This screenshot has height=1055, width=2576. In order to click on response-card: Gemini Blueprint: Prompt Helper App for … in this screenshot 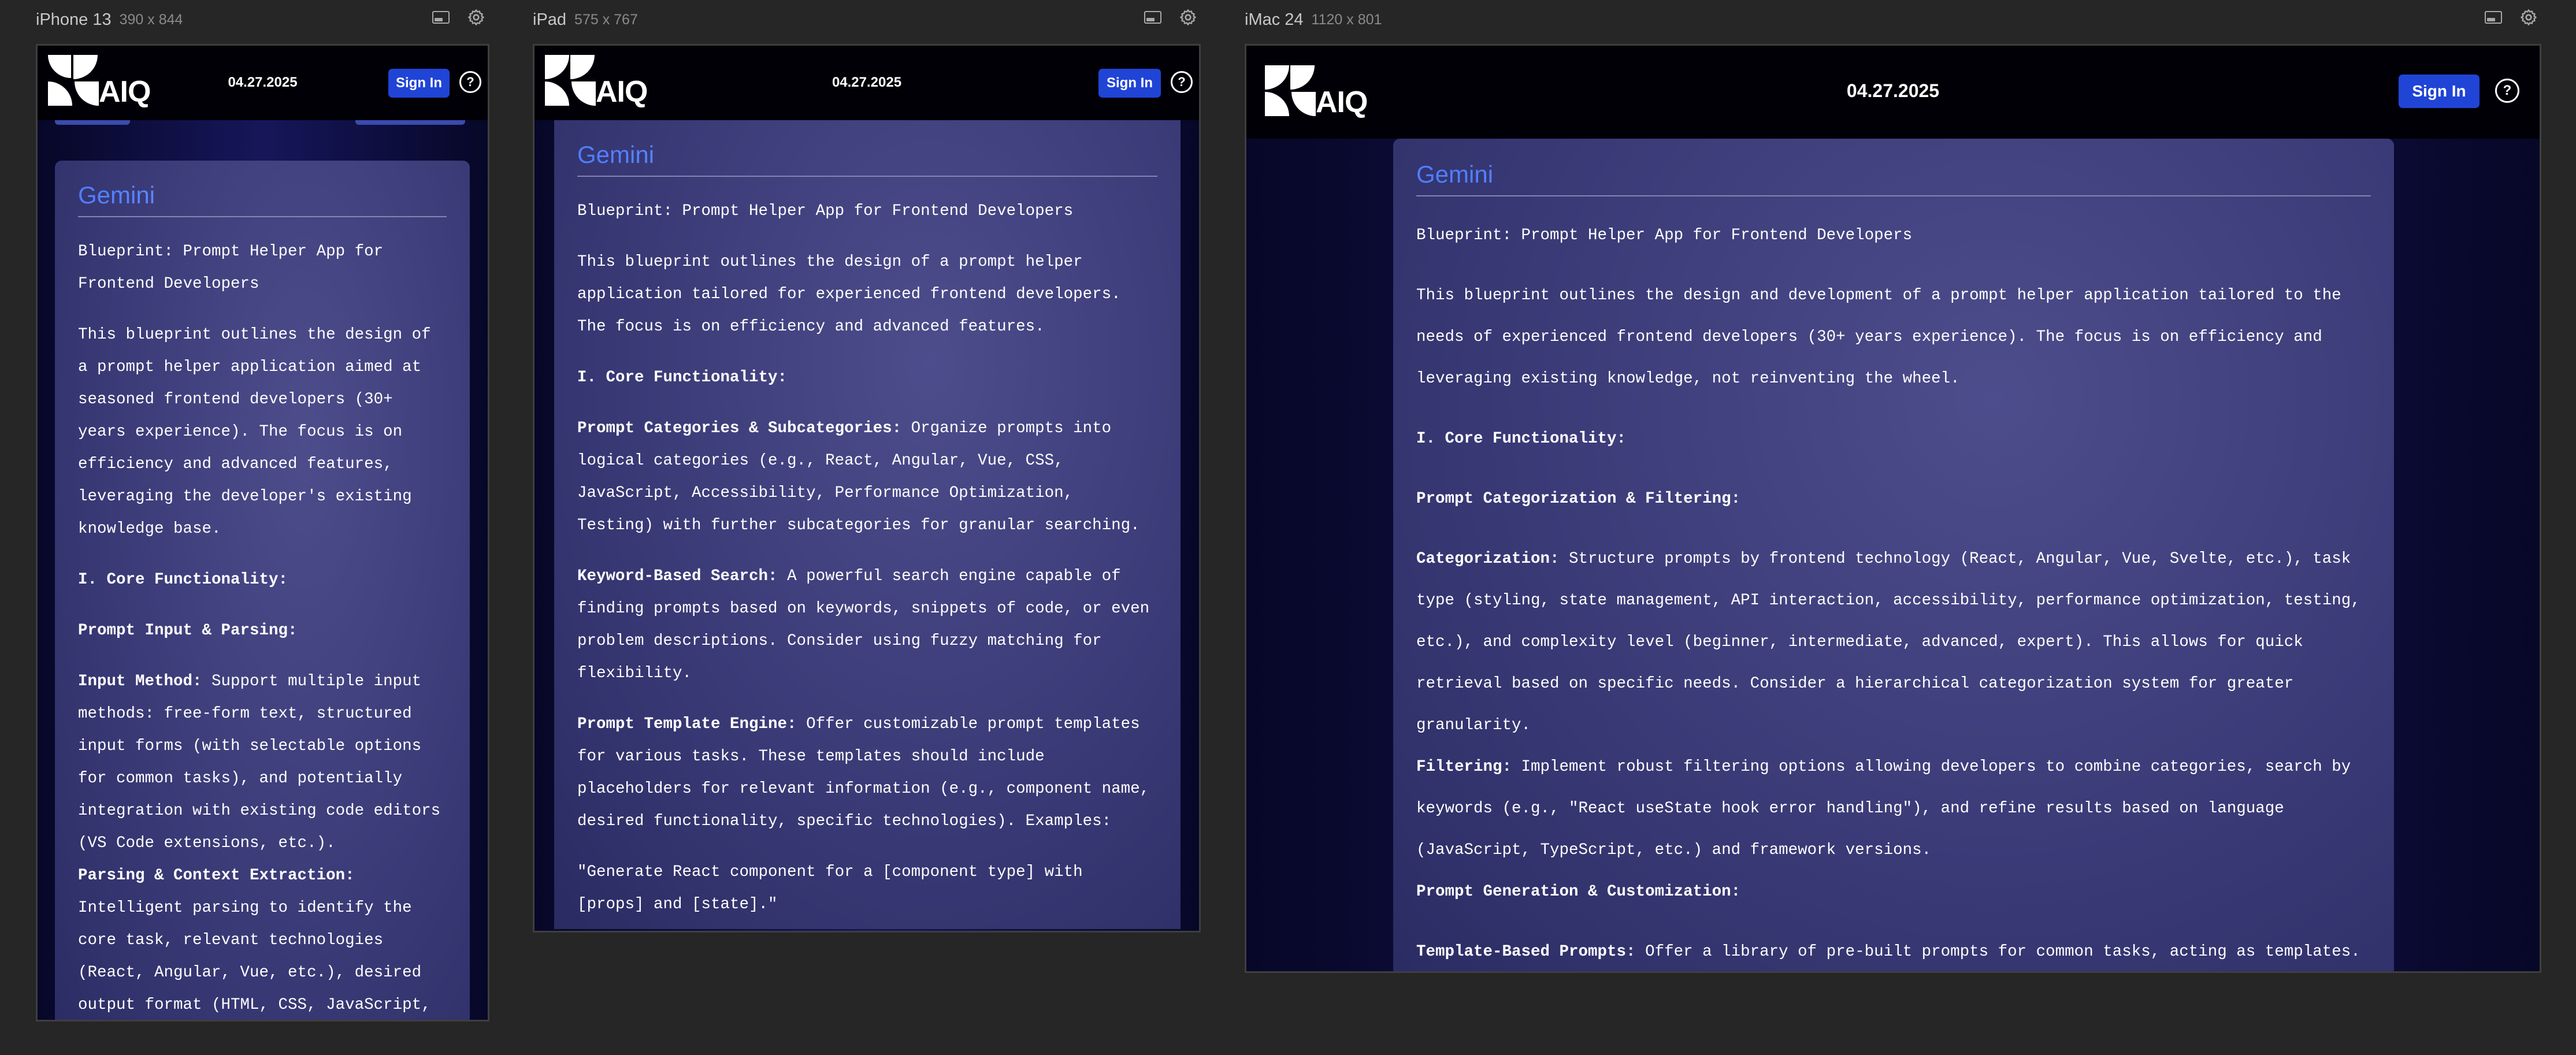, I will do `click(263, 590)`.